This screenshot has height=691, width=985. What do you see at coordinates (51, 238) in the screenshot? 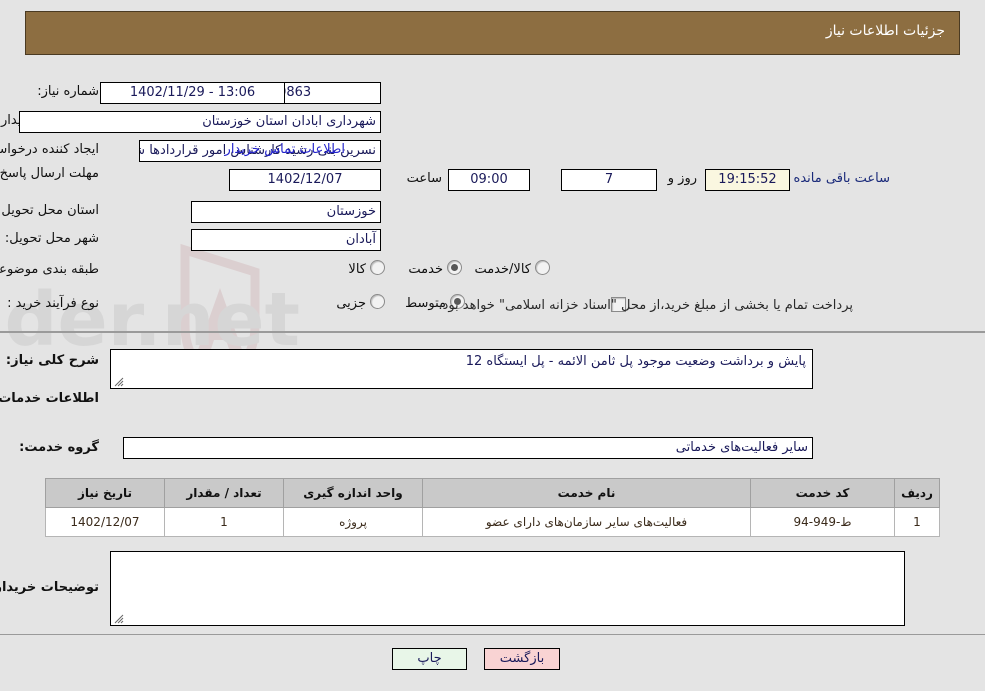
I see `city-label: شهر محل تحویل:` at bounding box center [51, 238].